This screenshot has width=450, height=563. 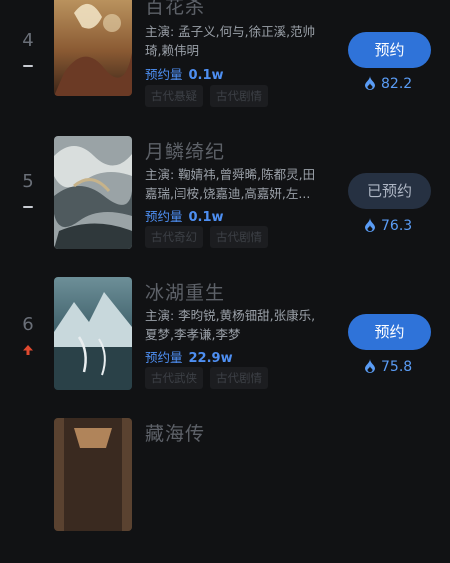 What do you see at coordinates (397, 84) in the screenshot?
I see `heat-value: 82.2` at bounding box center [397, 84].